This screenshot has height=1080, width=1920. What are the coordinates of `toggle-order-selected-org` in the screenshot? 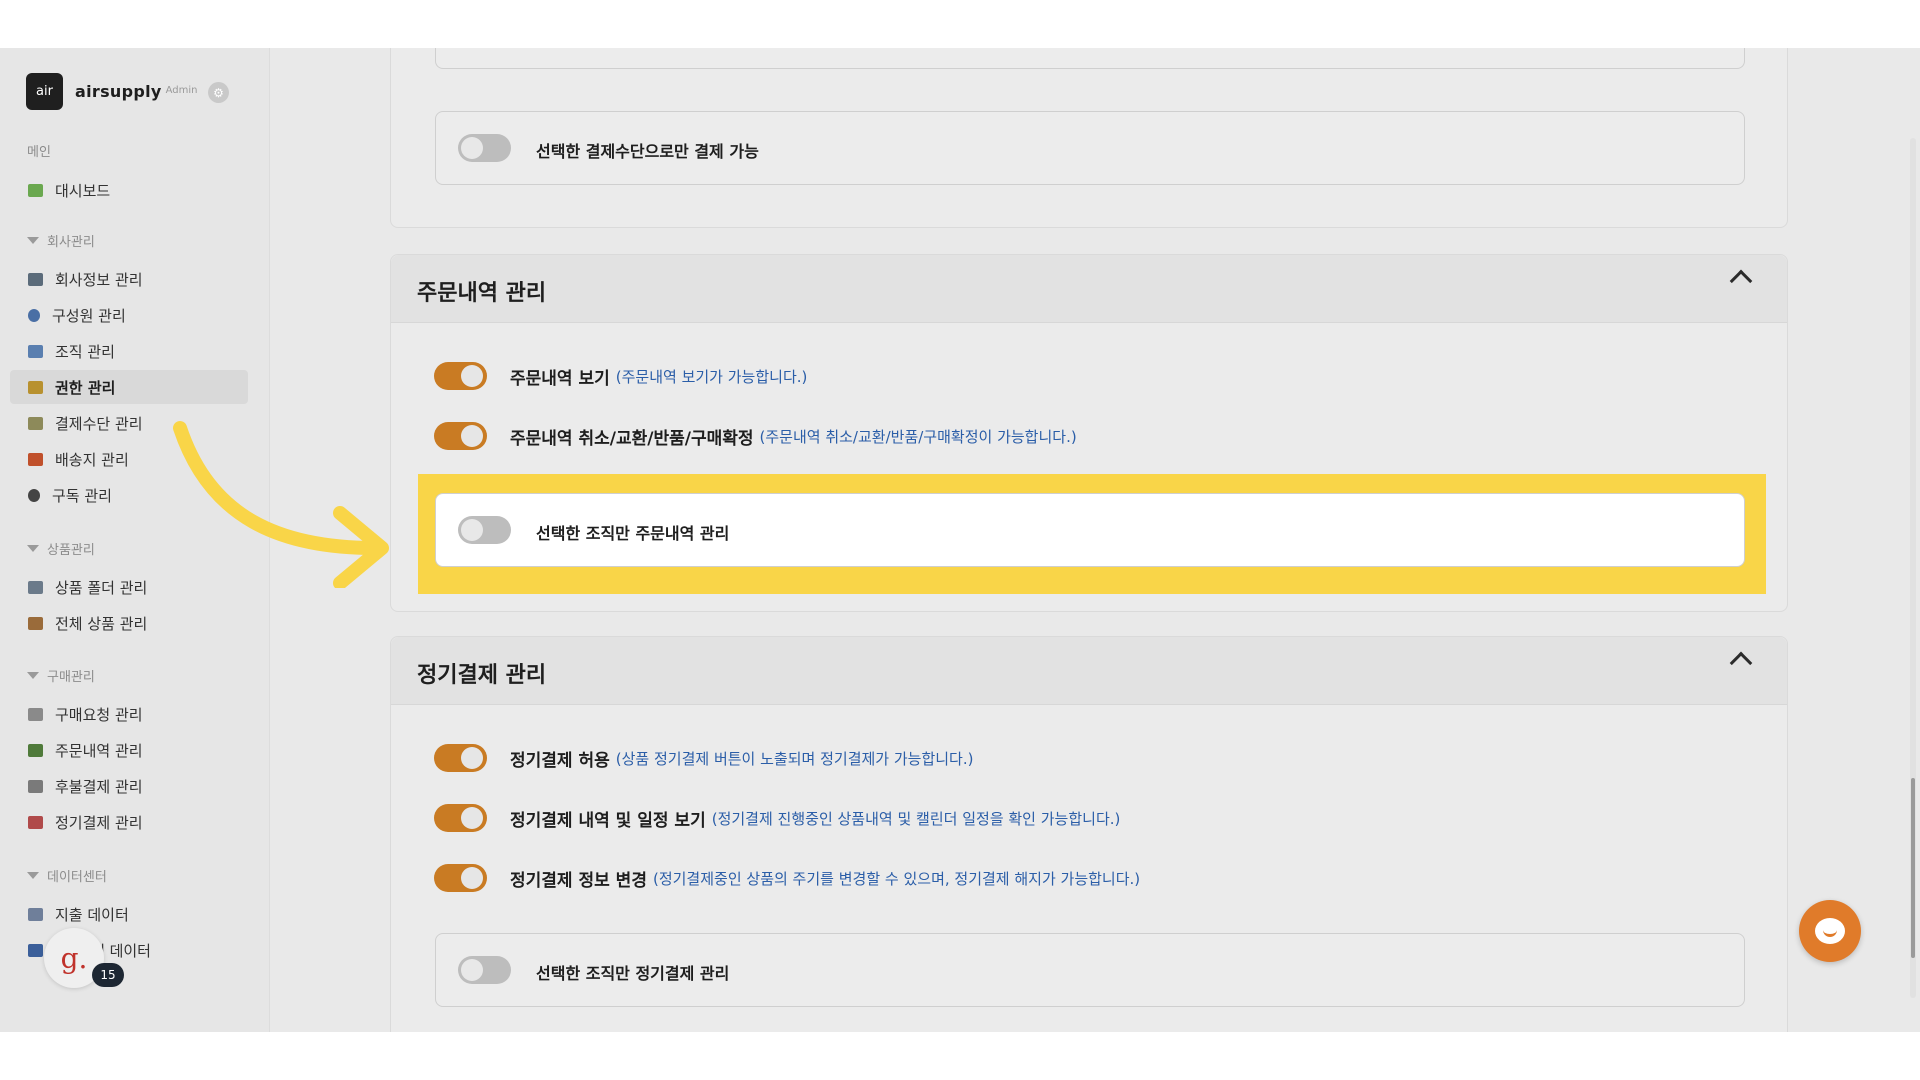 It's located at (484, 530).